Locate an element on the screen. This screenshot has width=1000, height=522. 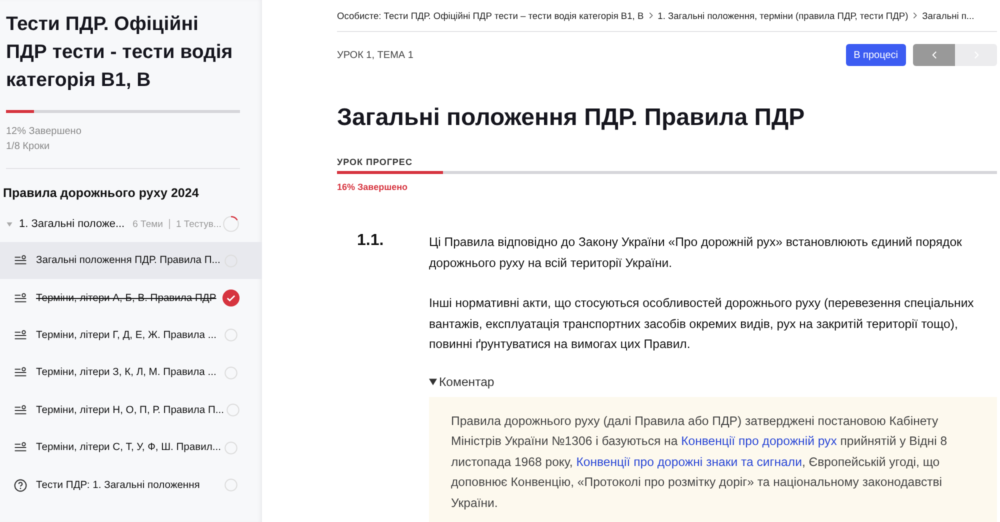
section-title: Правила дорожнього руху 2024 is located at coordinates (101, 193).